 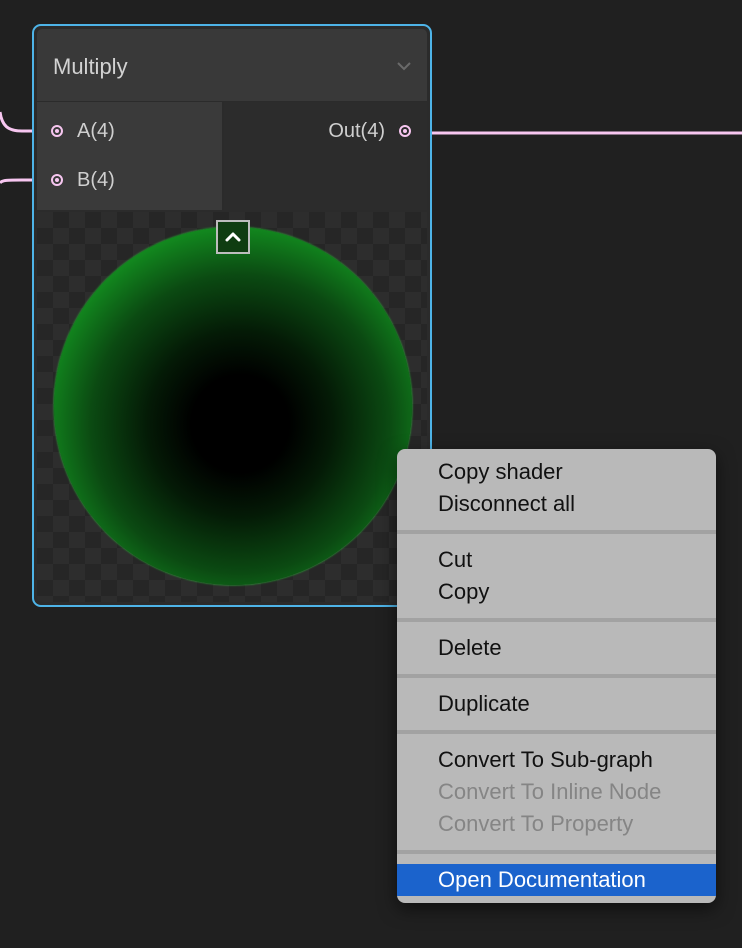 I want to click on menu-group-docs: Open Documentation, so click(x=556, y=880).